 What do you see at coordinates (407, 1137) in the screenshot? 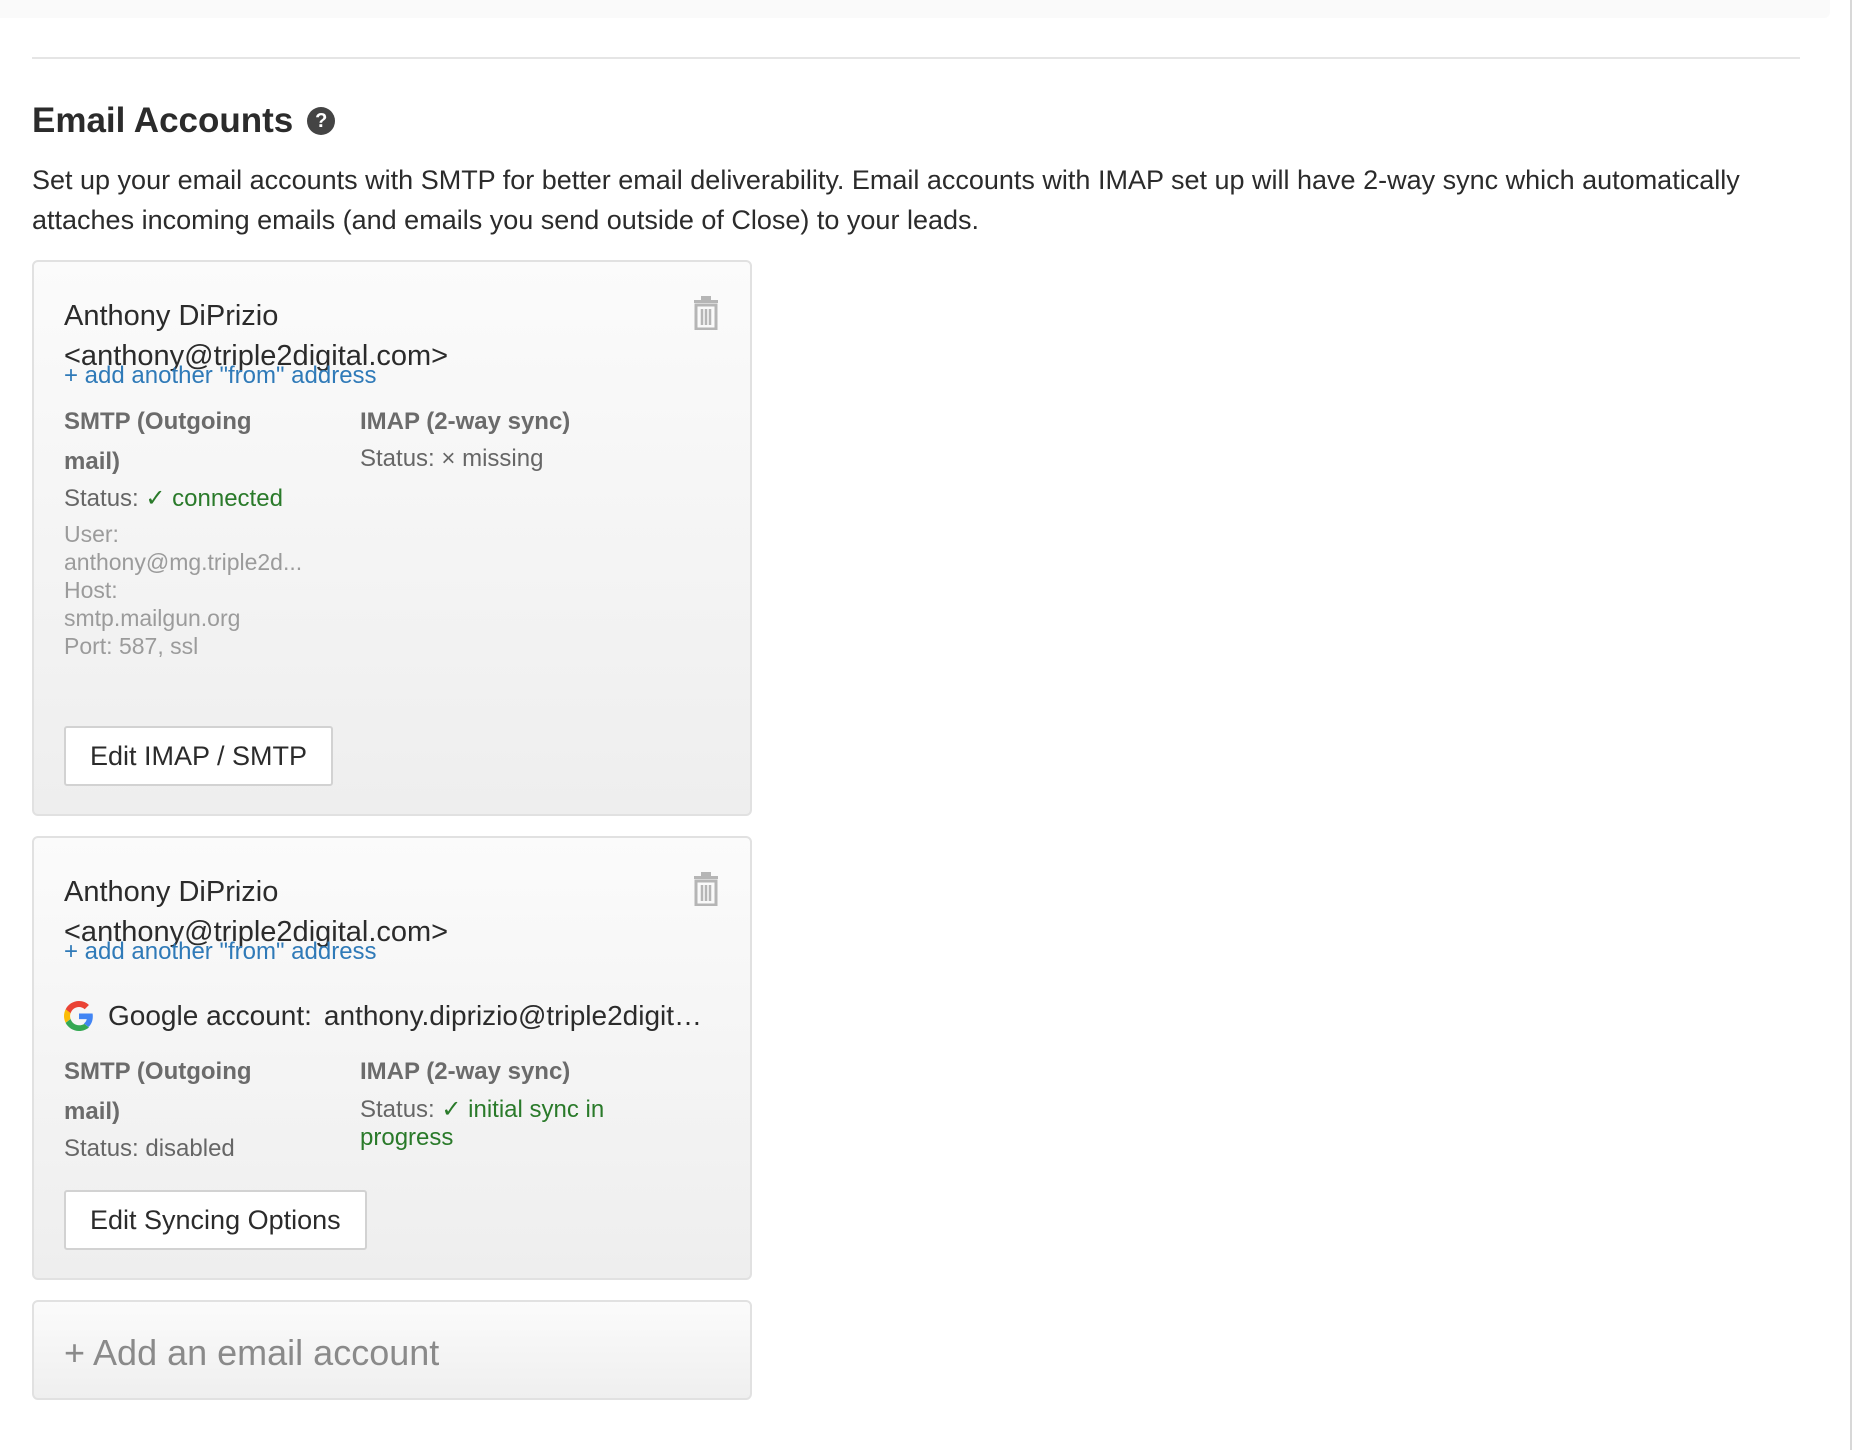
I see `imap-status-value-continued: progress` at bounding box center [407, 1137].